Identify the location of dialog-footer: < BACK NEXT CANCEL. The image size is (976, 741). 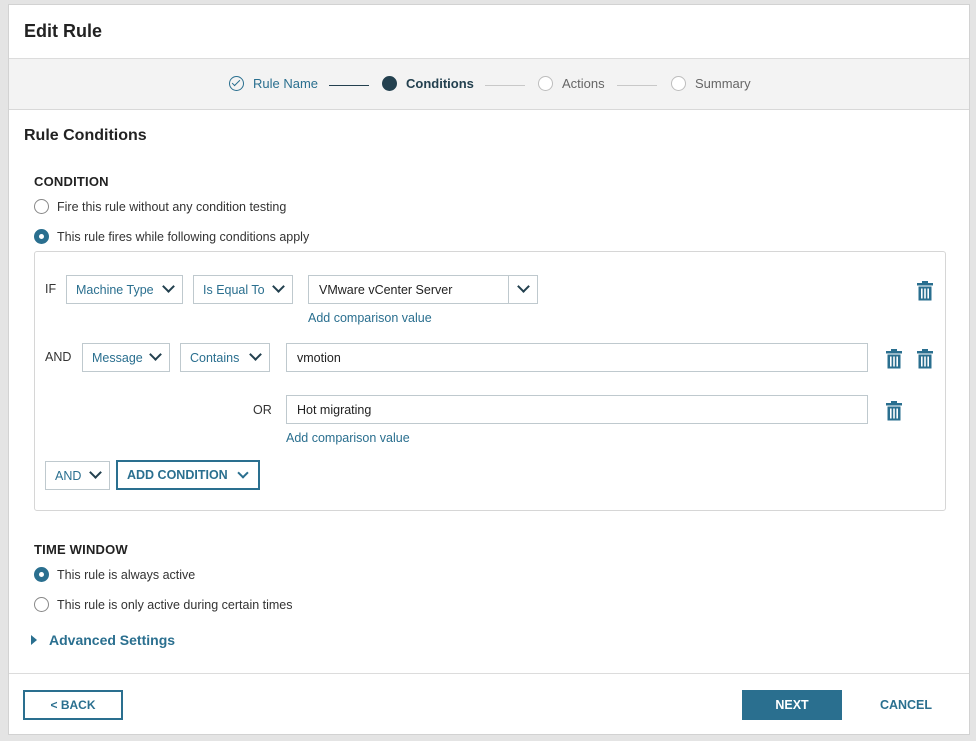
(489, 704).